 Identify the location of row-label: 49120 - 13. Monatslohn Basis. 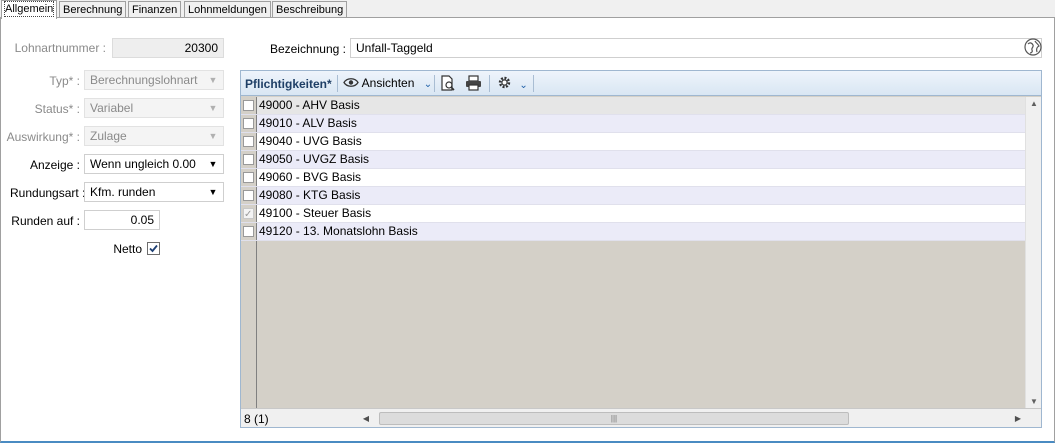
(640, 231).